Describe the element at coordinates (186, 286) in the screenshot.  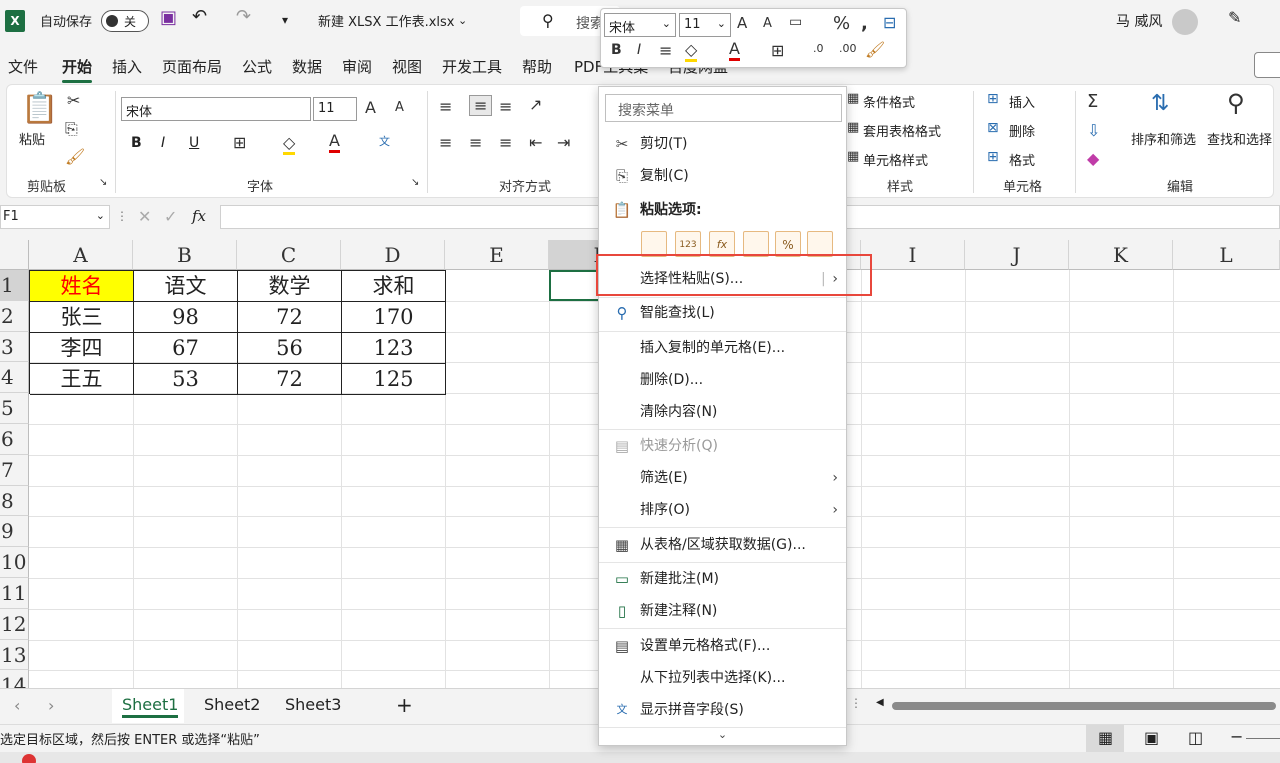
I see `header-cell-chinese: 语文` at that location.